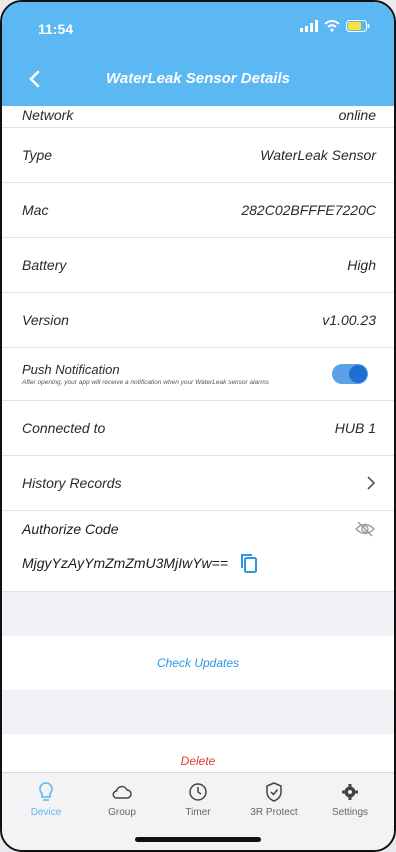 Image resolution: width=396 pixels, height=852 pixels. I want to click on row-connected-to: Connected to HUB 1, so click(198, 428).